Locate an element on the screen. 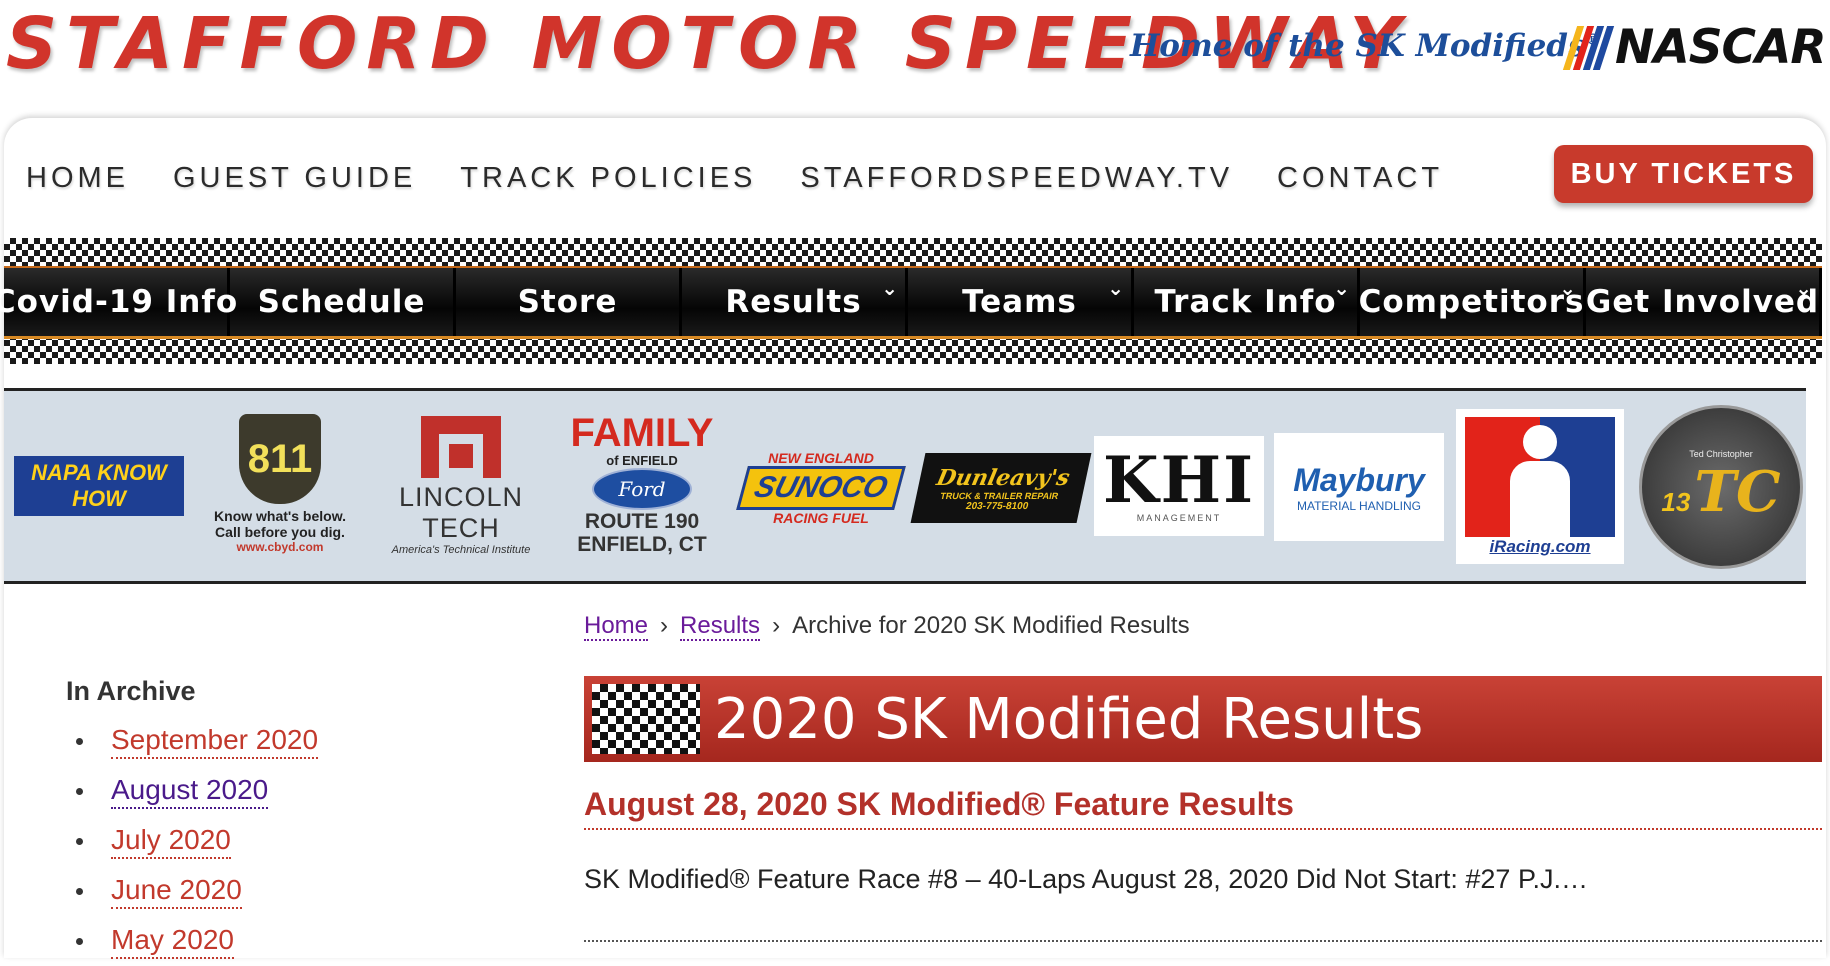 This screenshot has height=966, width=1830. menu-item-label: Covid-19 Info is located at coordinates (119, 302).